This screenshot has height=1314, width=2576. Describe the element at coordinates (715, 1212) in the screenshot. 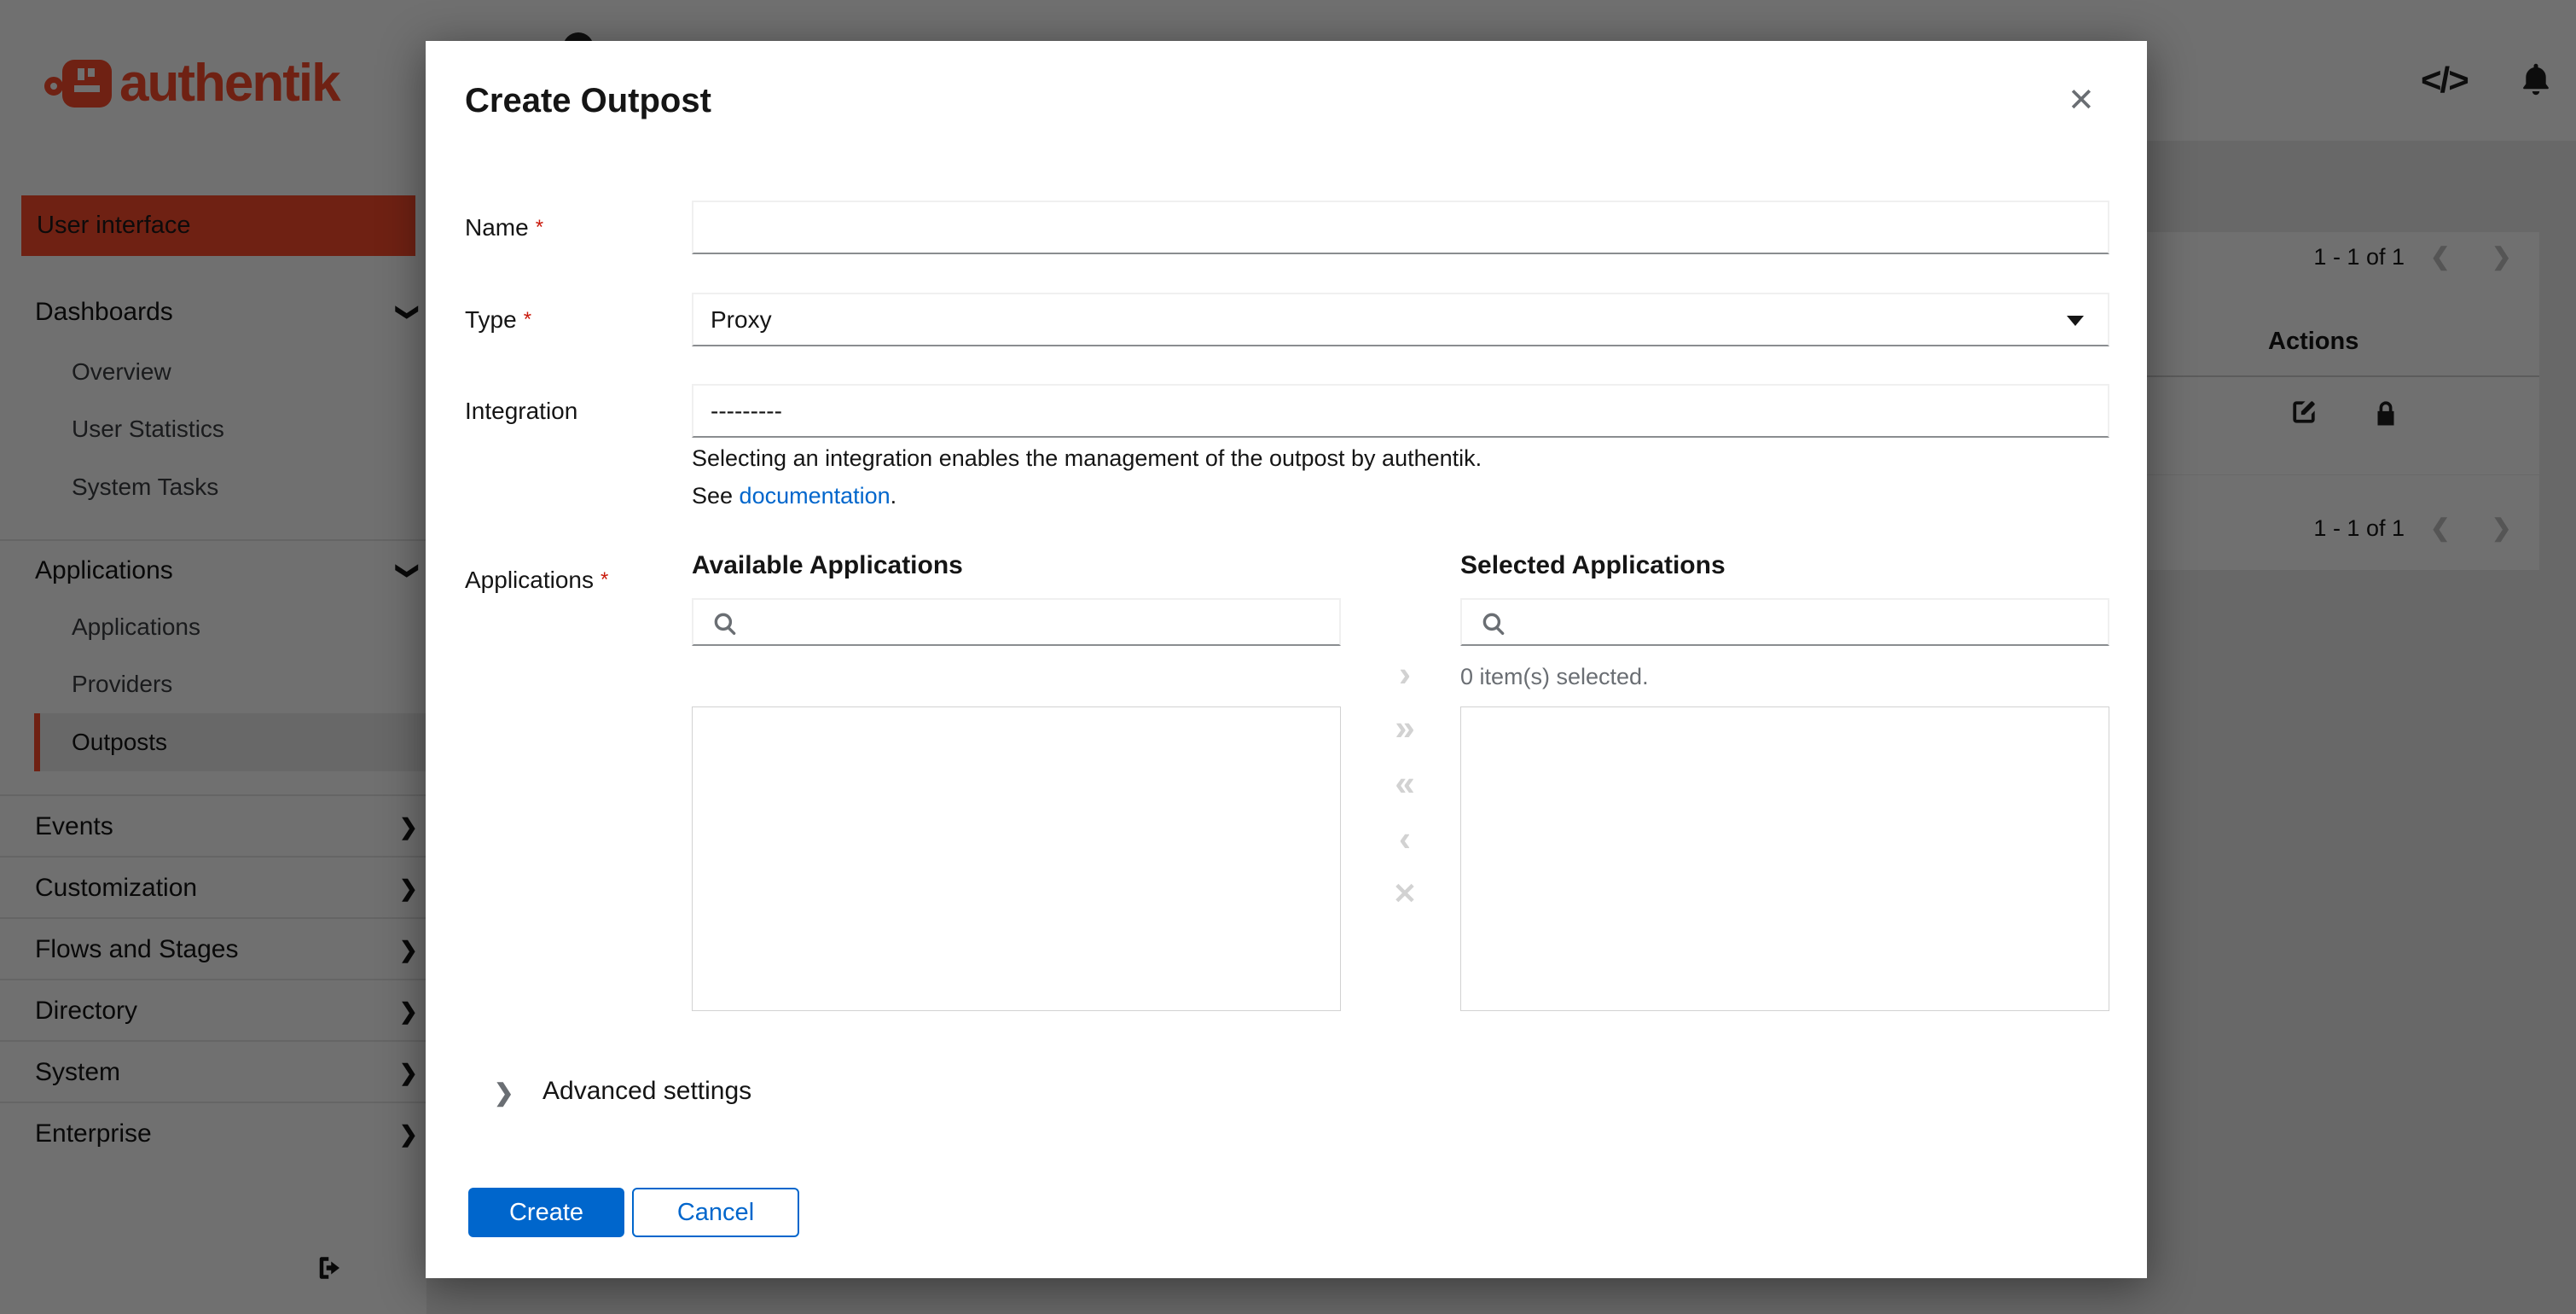

I see `cancel-button: Cancel` at that location.